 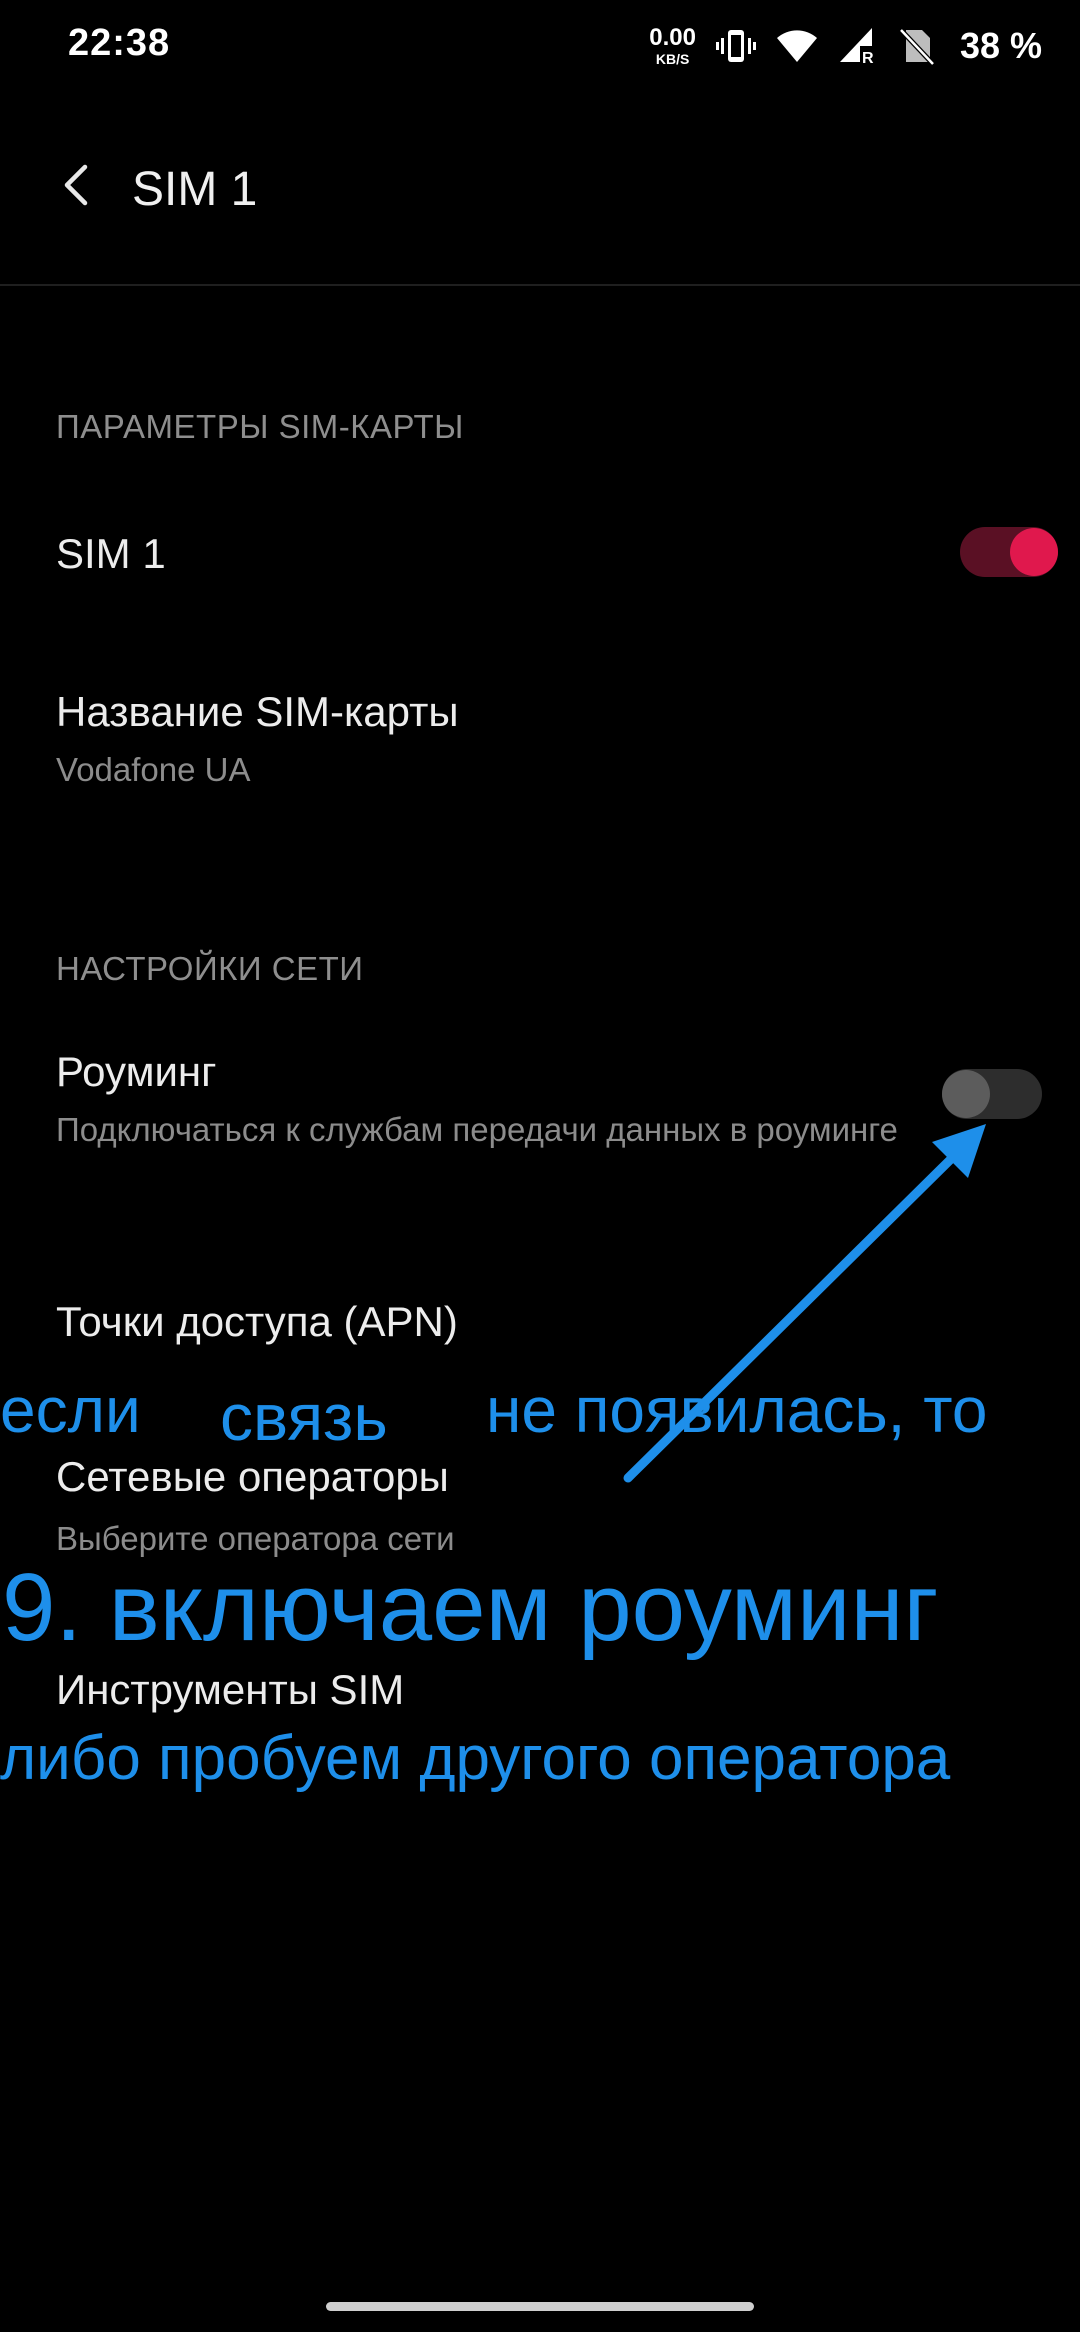 I want to click on annotation-word-connection: связь, so click(x=304, y=1417).